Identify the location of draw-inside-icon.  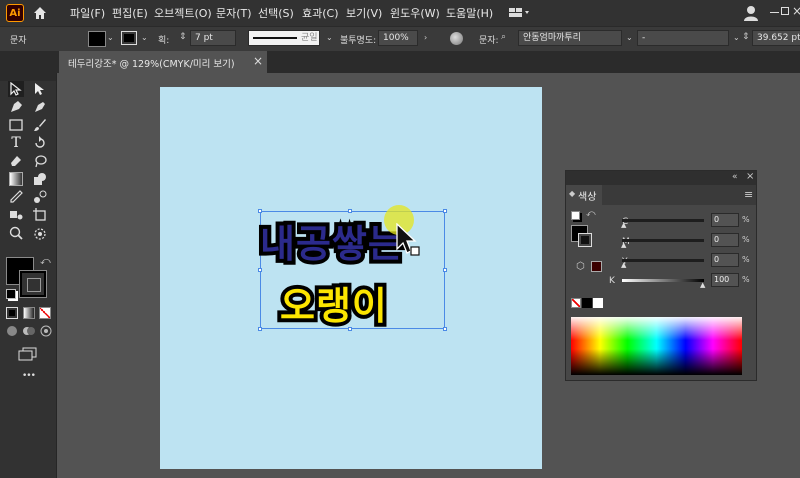
(46, 331).